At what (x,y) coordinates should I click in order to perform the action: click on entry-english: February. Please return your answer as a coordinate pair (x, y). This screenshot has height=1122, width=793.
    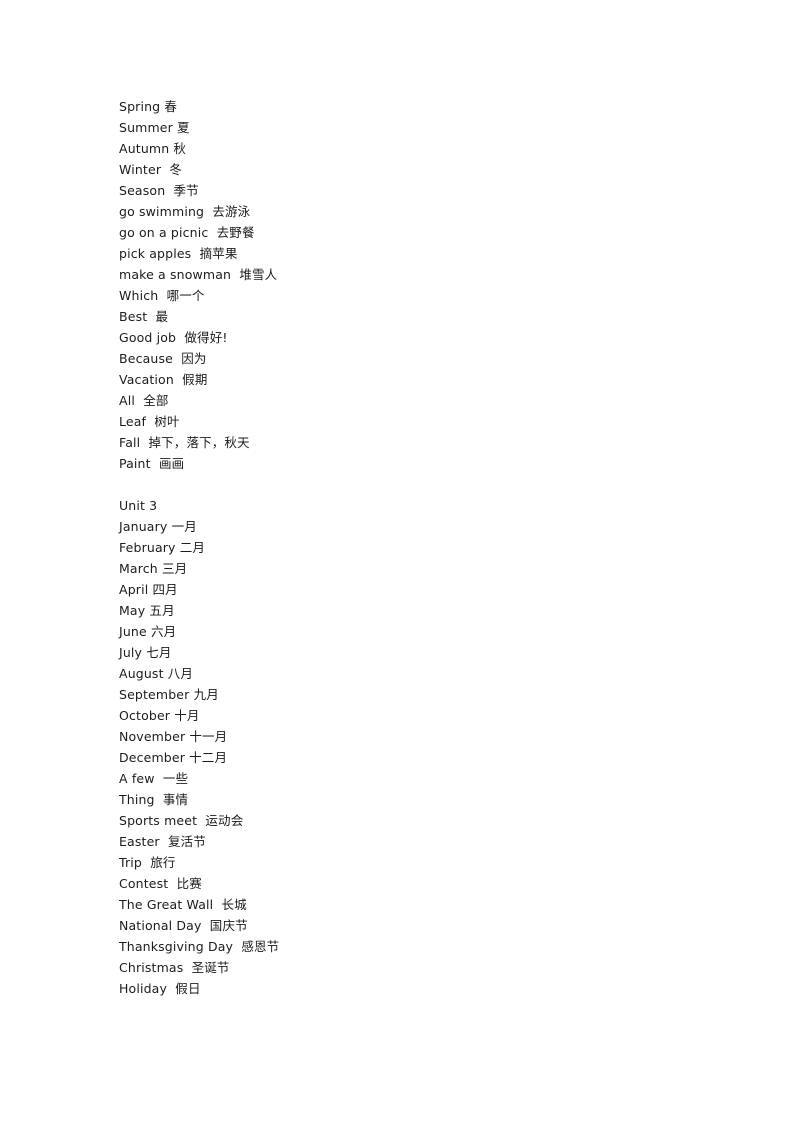
    Looking at the image, I should click on (147, 547).